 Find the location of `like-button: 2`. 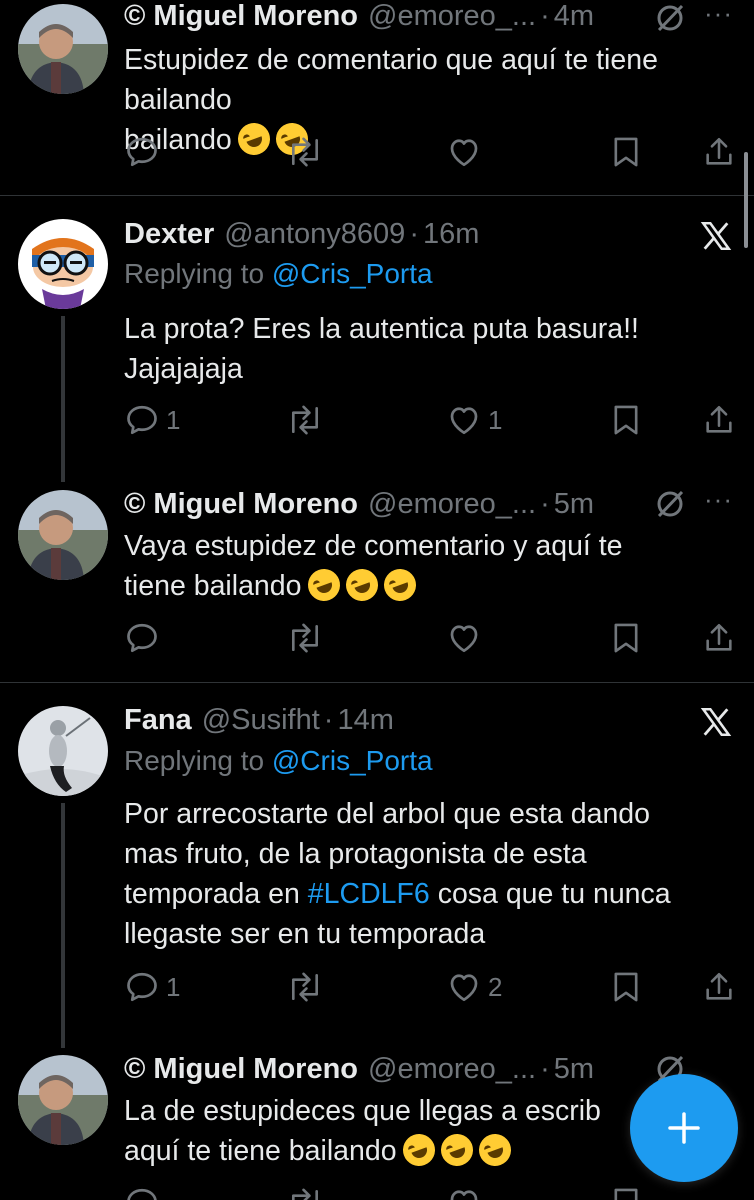

like-button: 2 is located at coordinates (474, 987).